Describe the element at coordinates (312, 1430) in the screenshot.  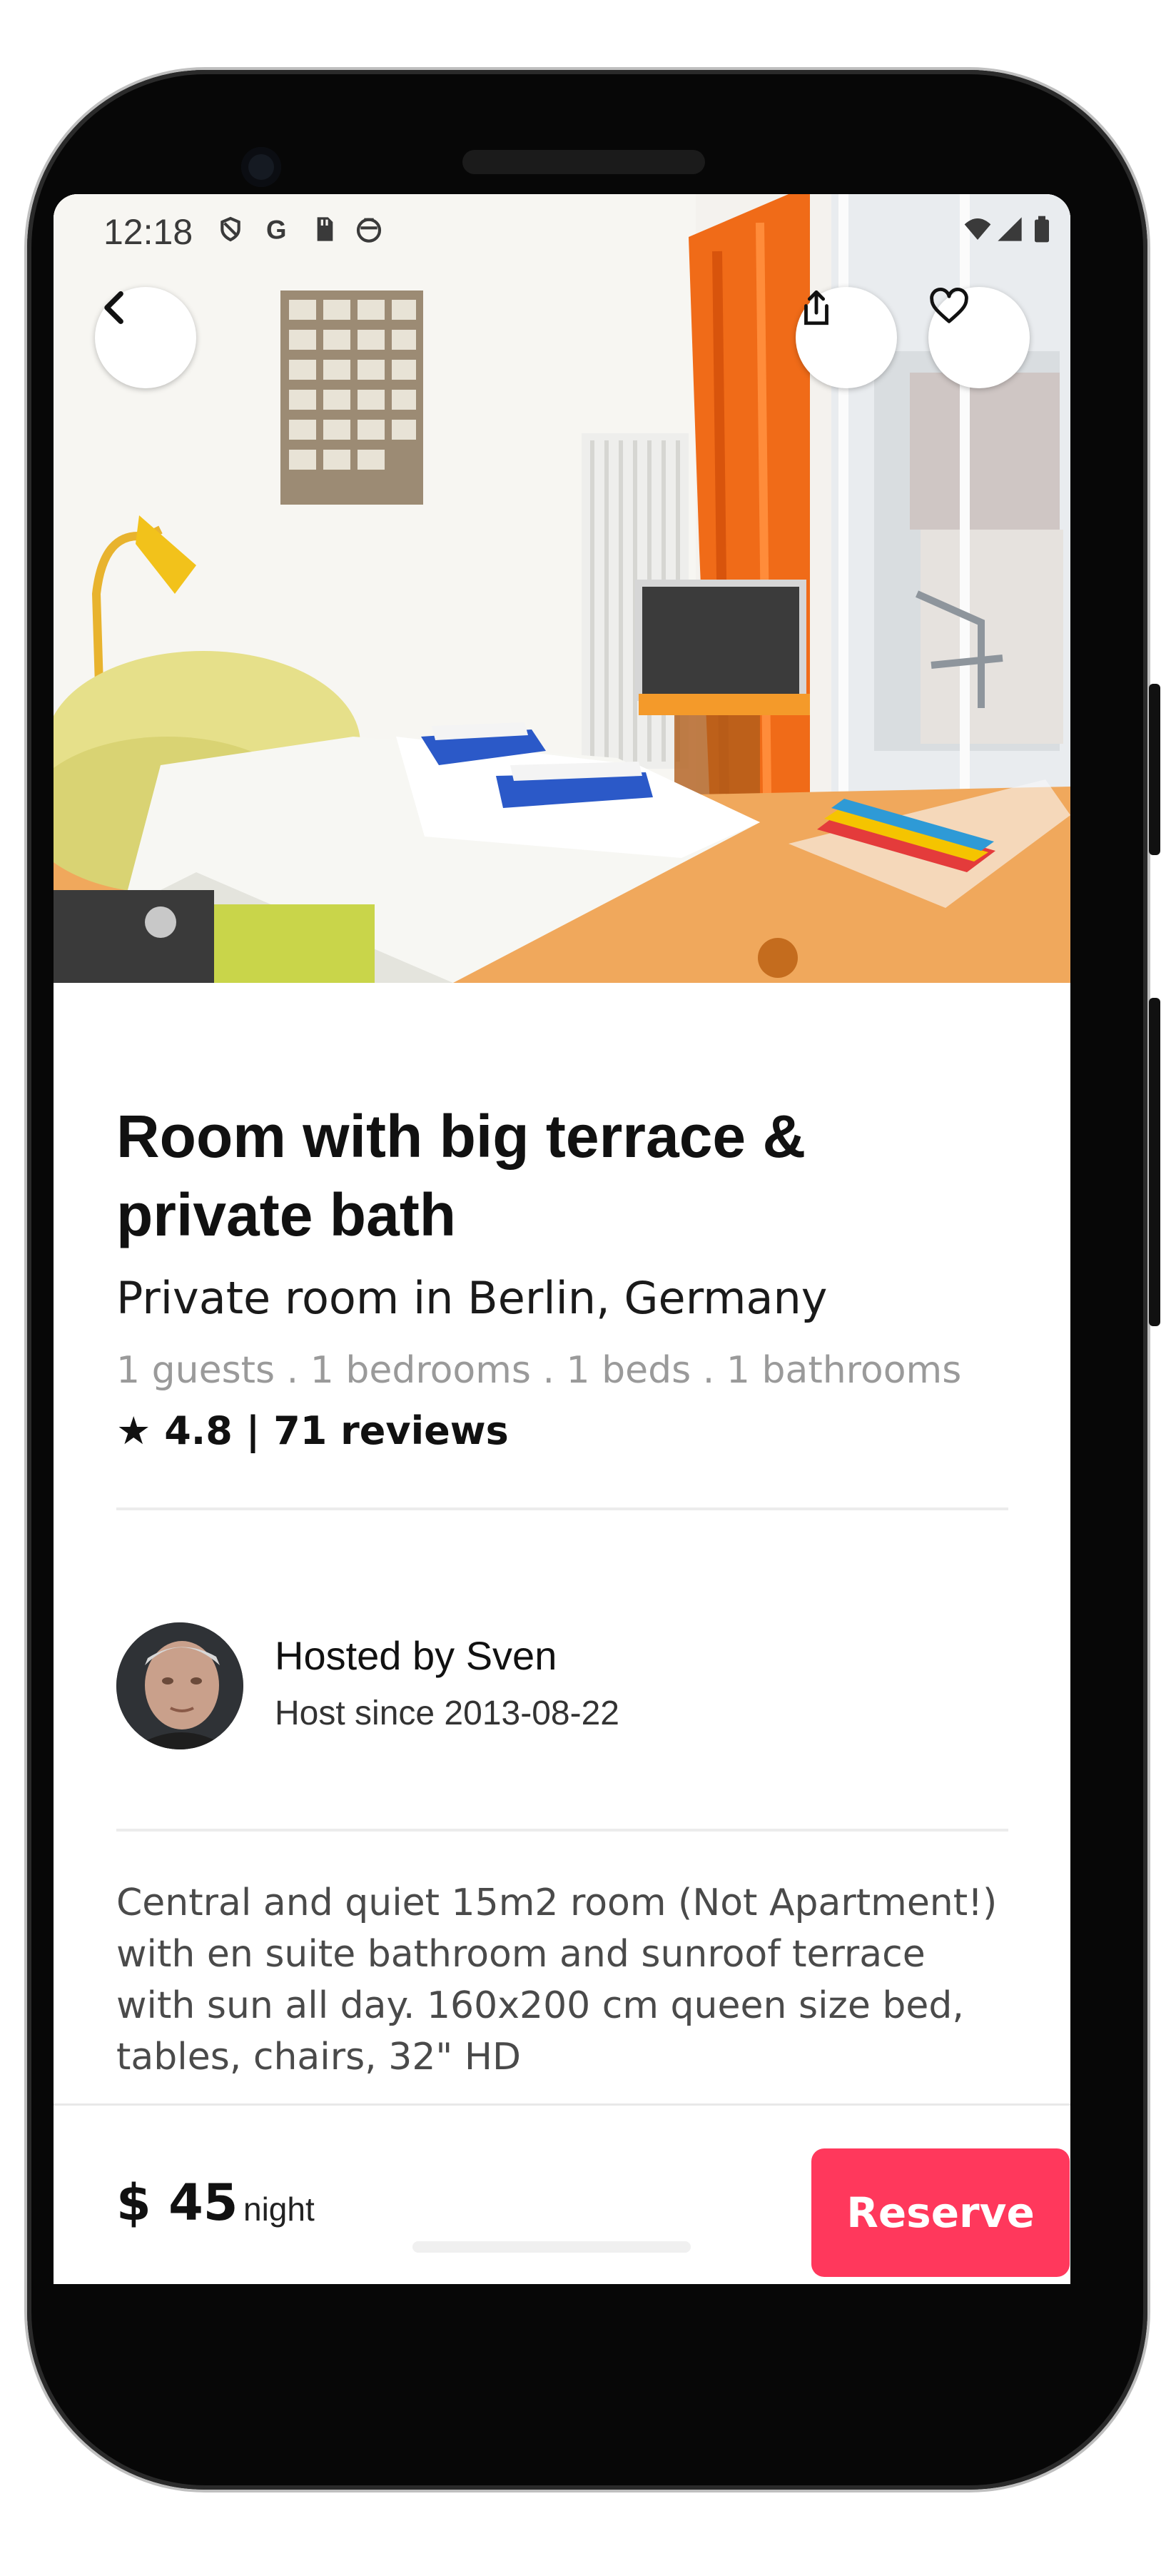
I see `listing-rating: ★ 4.8 | 71 reviews` at that location.